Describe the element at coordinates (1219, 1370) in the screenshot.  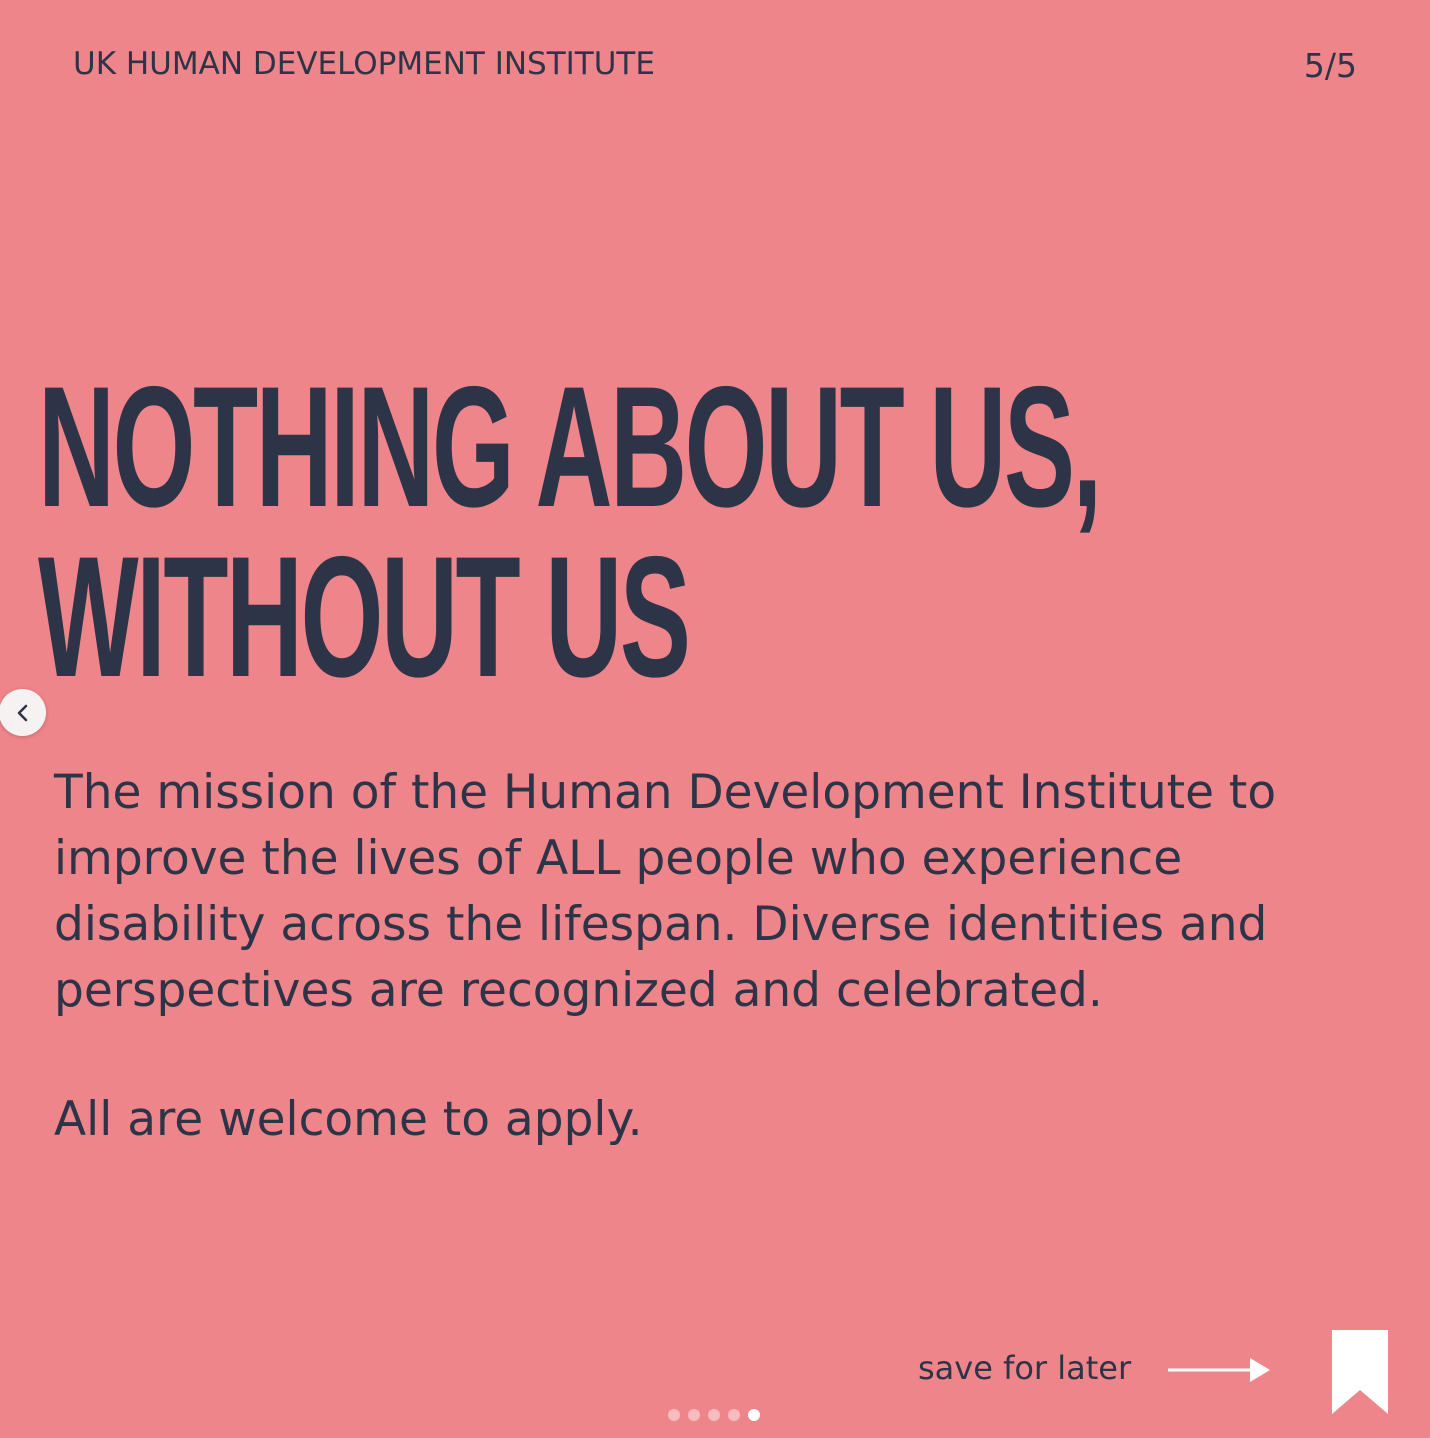
I see `arrow-right-icon` at that location.